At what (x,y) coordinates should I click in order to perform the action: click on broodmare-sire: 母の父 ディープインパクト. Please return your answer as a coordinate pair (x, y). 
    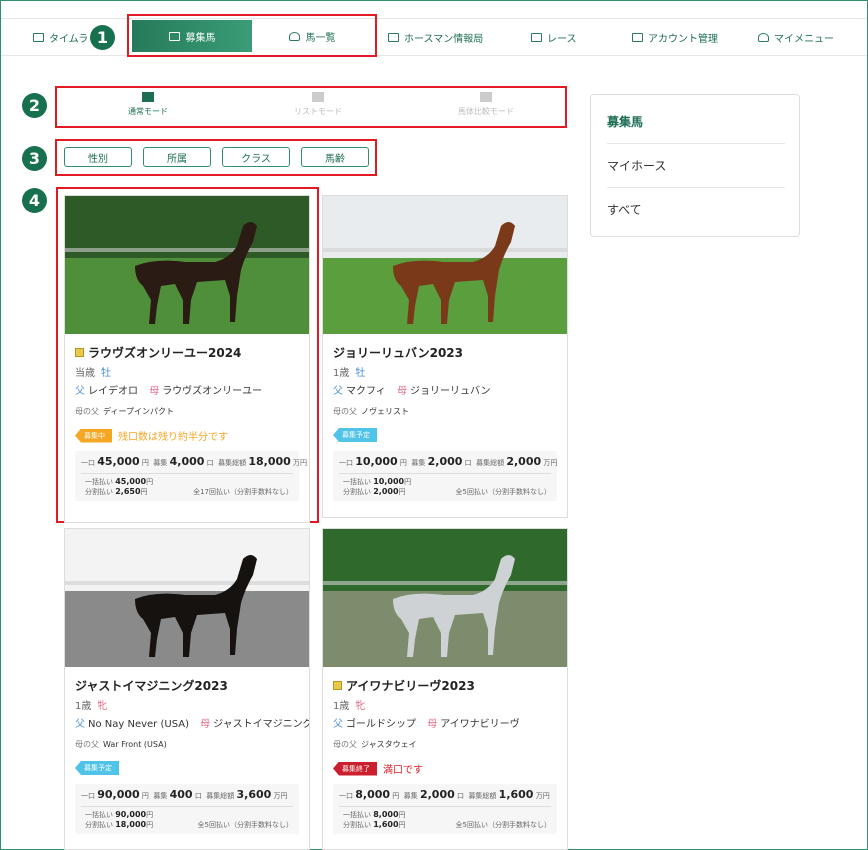
    Looking at the image, I should click on (124, 411).